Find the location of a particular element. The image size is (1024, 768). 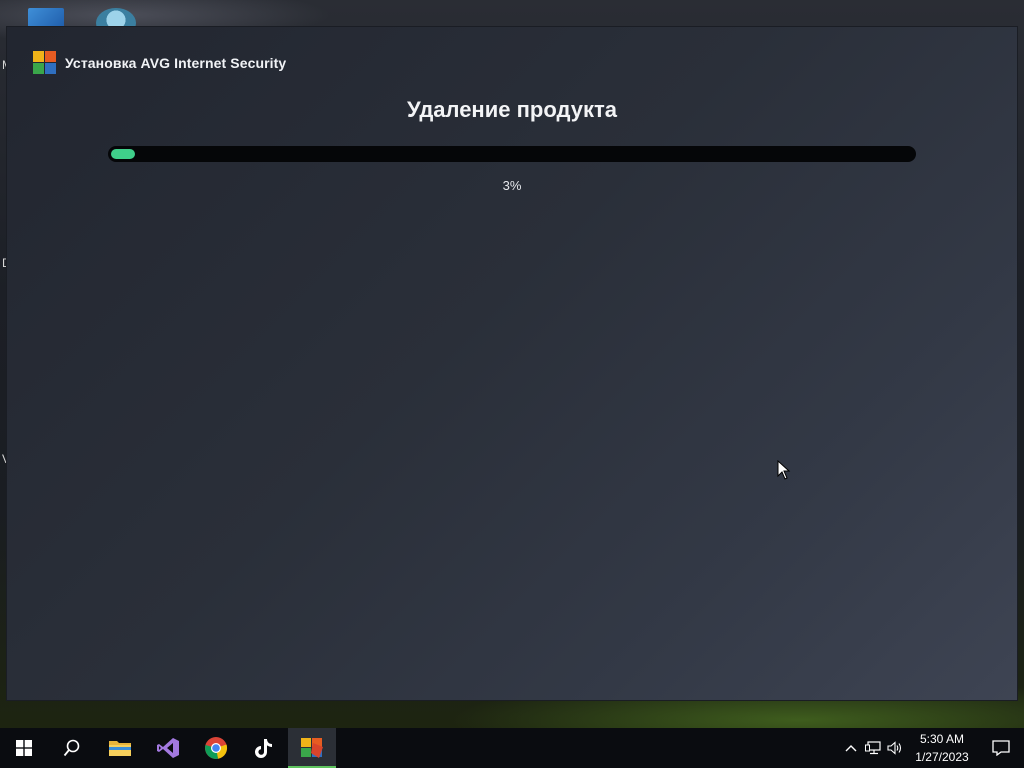

folder-icon is located at coordinates (120, 748).